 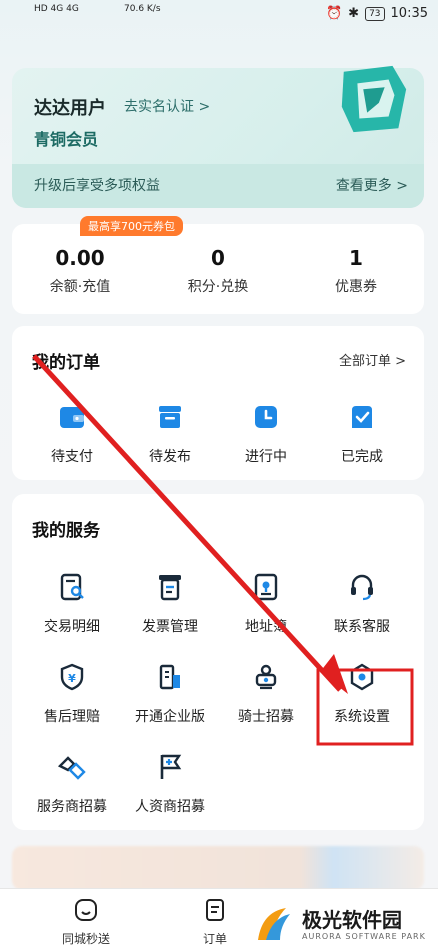 What do you see at coordinates (66, 139) in the screenshot?
I see `member-level: 青铜会员` at bounding box center [66, 139].